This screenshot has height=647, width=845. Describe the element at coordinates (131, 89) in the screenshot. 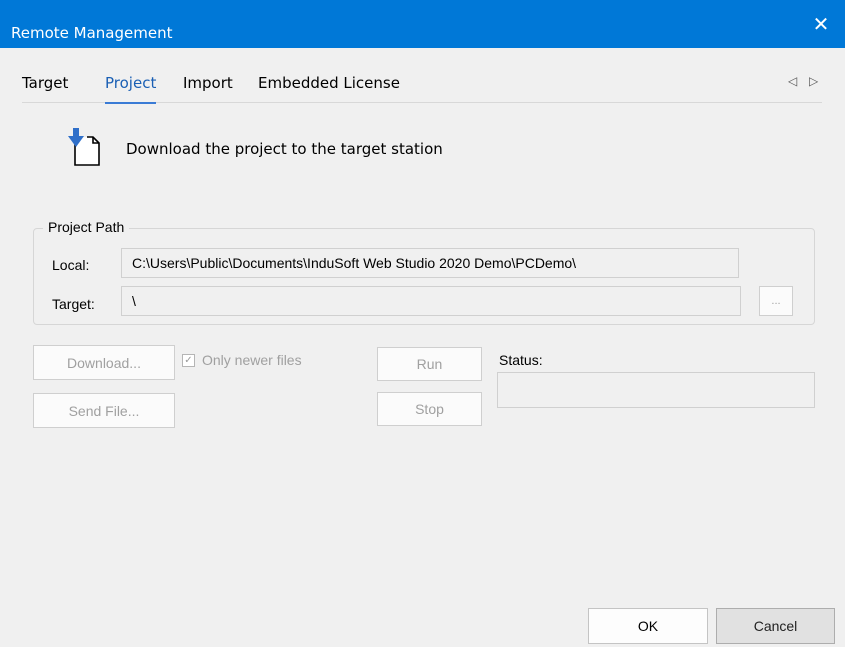

I see `tab-project: Project` at that location.